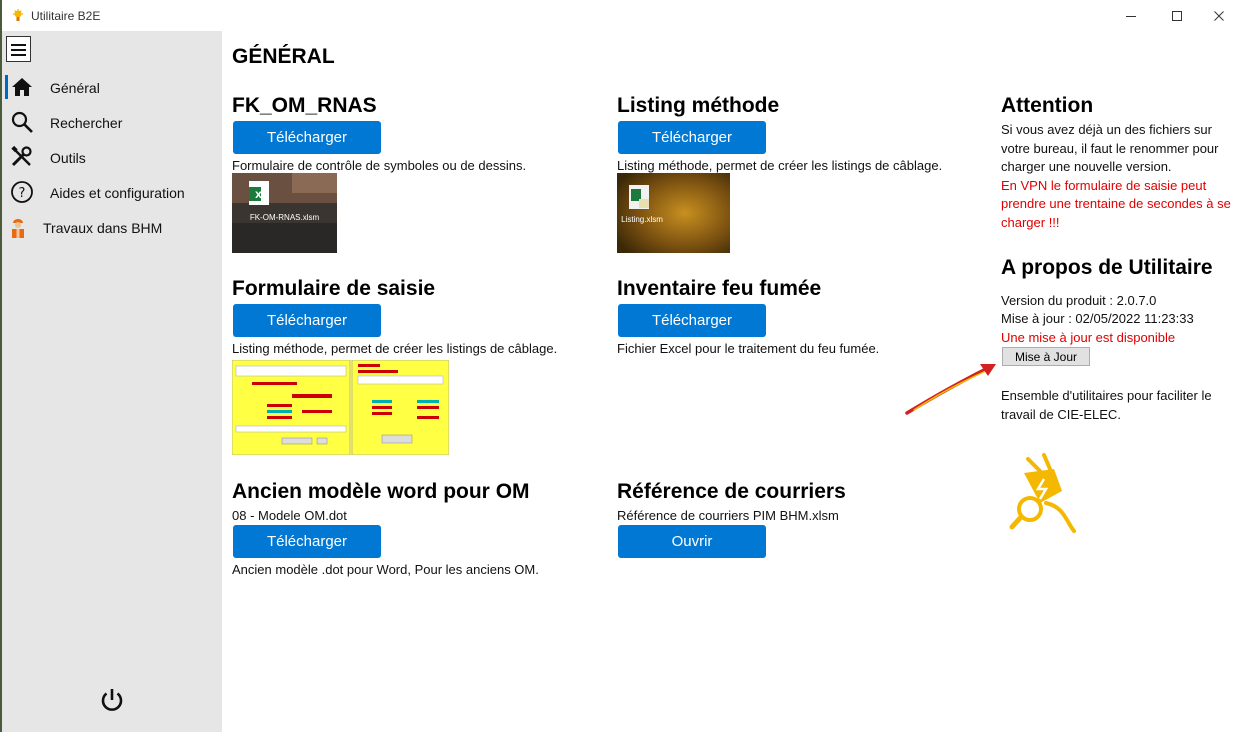  Describe the element at coordinates (1107, 267) in the screenshot. I see `about-title: A propos de Utilitaire` at that location.